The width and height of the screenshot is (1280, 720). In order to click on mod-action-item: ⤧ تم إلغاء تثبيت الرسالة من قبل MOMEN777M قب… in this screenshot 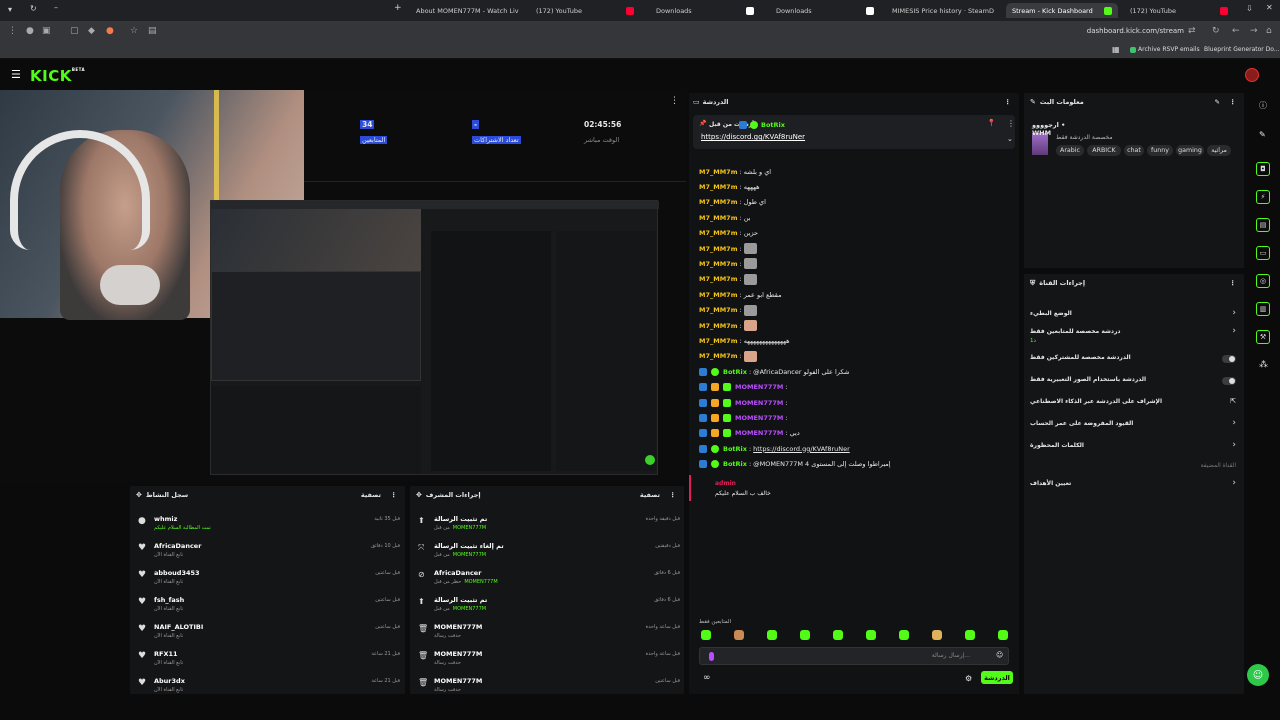, I will do `click(547, 552)`.